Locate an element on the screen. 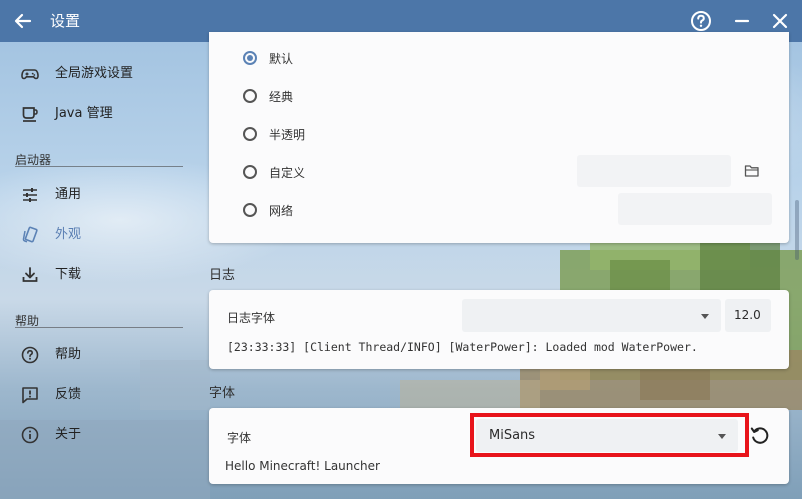 This screenshot has width=802, height=499. help-icon is located at coordinates (701, 21).